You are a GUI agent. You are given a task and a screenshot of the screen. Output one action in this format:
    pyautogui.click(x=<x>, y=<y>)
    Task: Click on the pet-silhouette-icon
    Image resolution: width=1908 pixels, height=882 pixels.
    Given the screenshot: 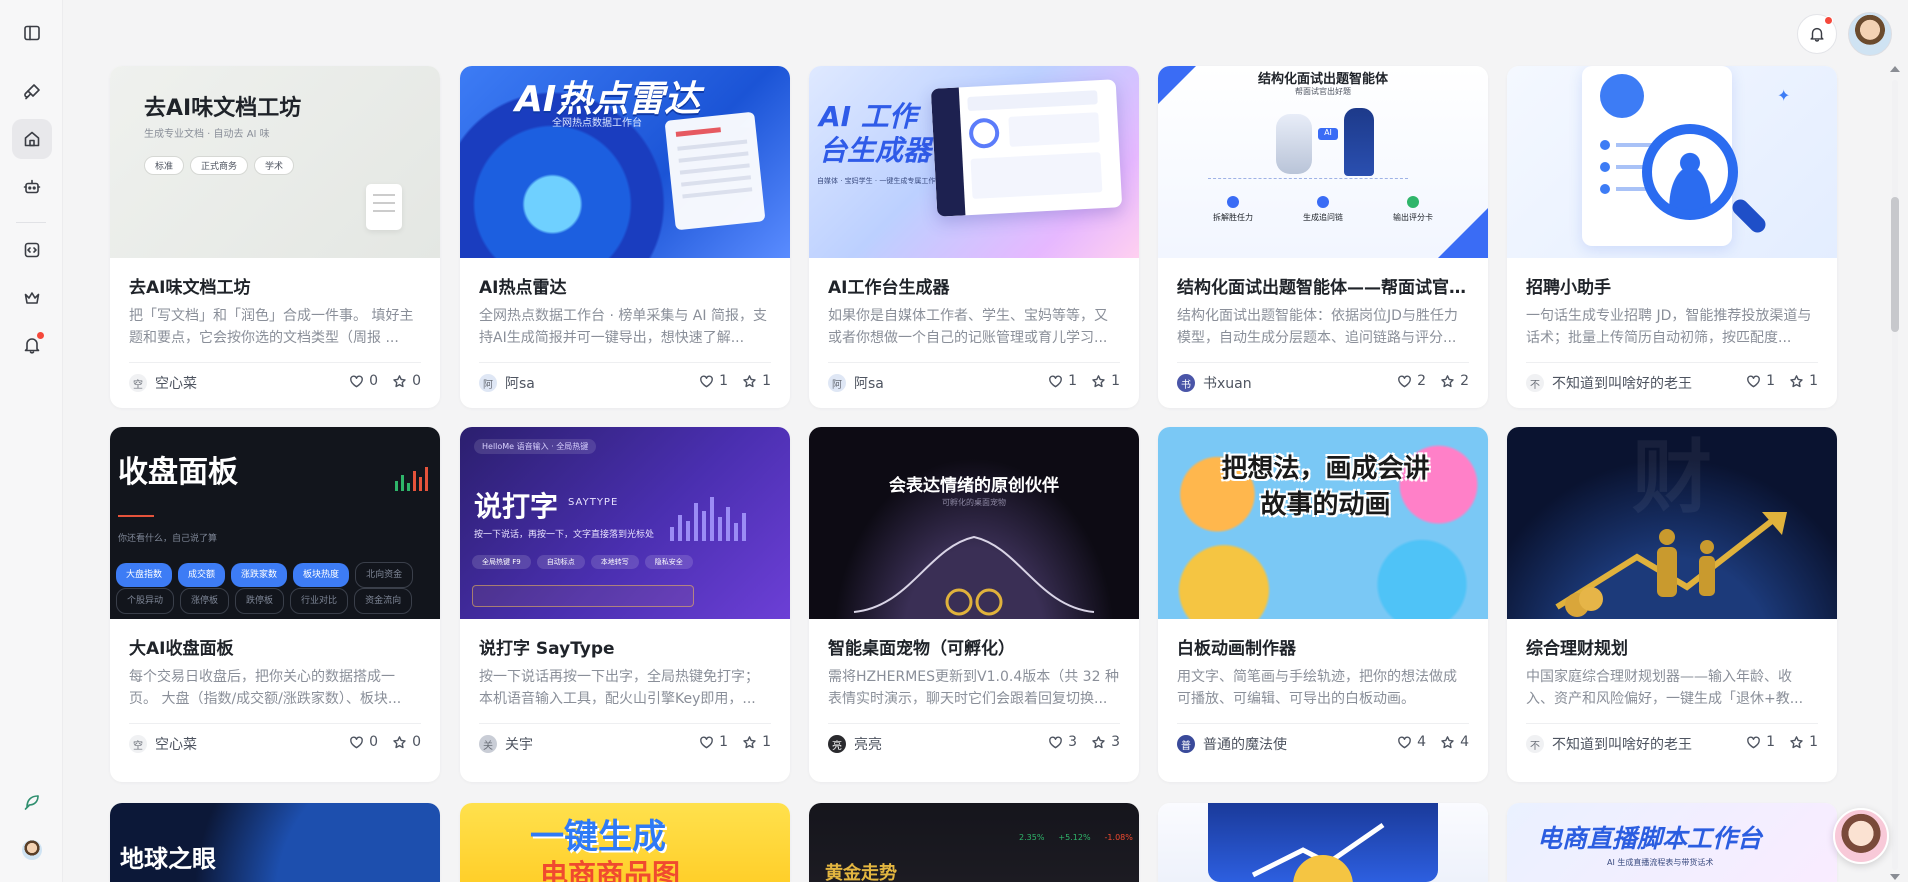 What is the action you would take?
    pyautogui.click(x=974, y=575)
    